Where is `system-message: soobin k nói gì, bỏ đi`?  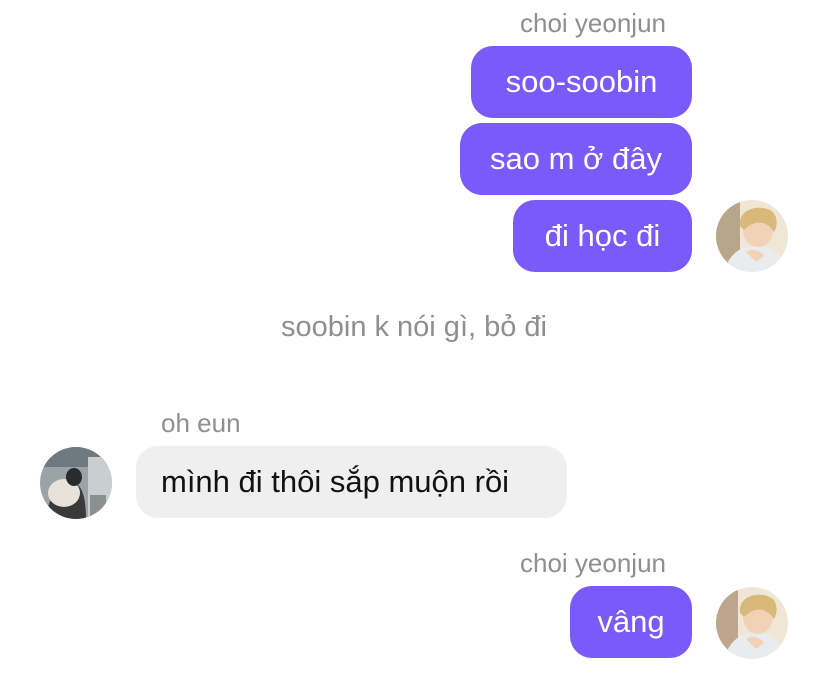
system-message: soobin k nói gì, bỏ đi is located at coordinates (413, 327).